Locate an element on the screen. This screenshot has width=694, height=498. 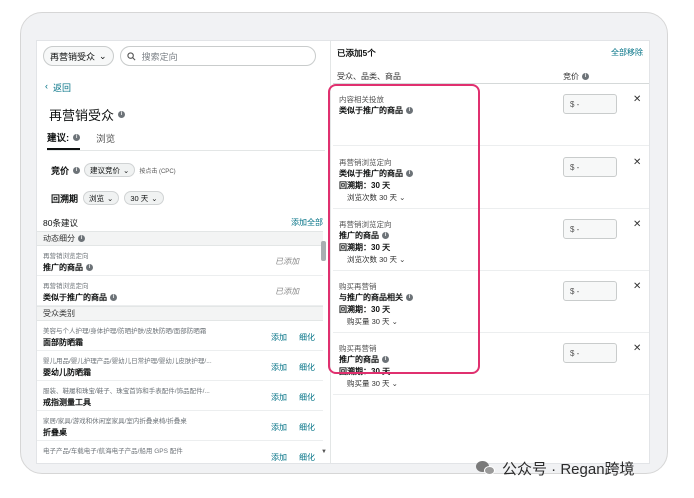
search-placeholder: 搜索定向 is located at coordinates (159, 56).